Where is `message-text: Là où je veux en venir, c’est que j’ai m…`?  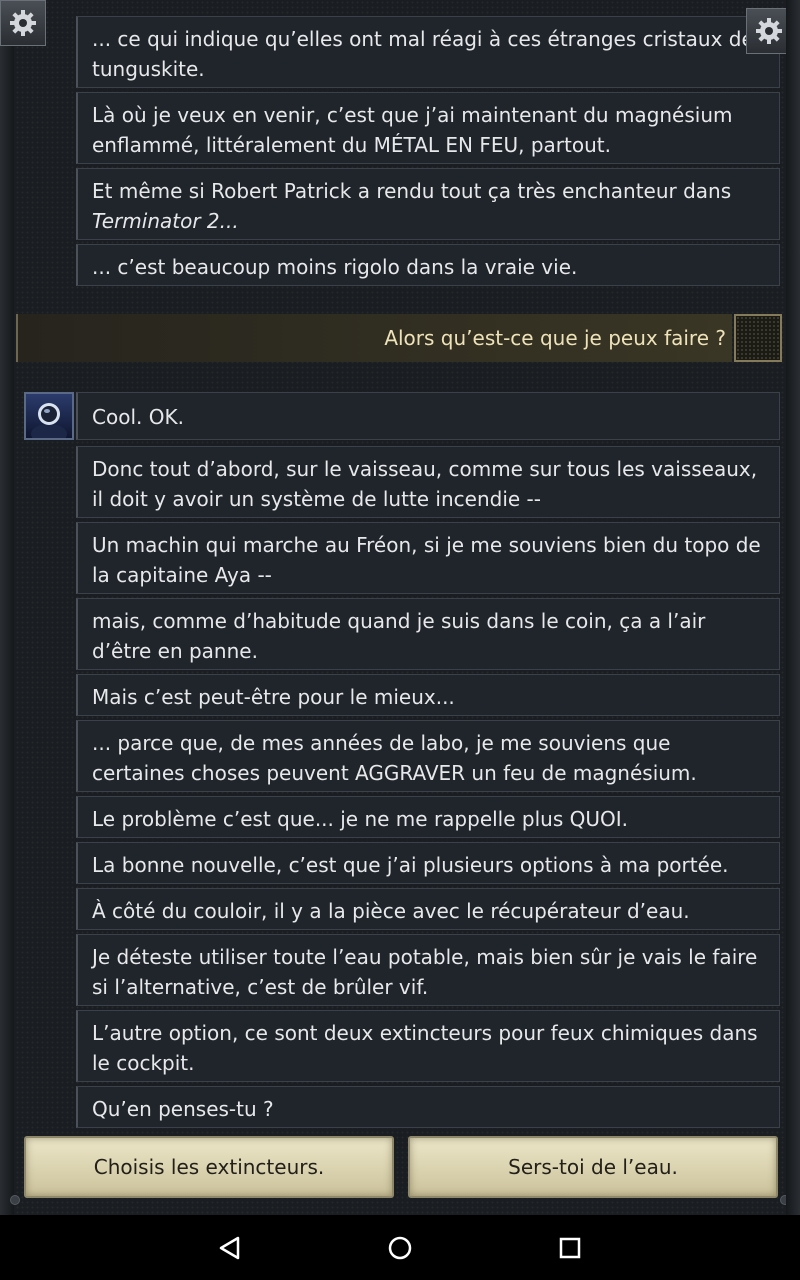
message-text: Là où je veux en venir, c’est que j’ai m… is located at coordinates (412, 130).